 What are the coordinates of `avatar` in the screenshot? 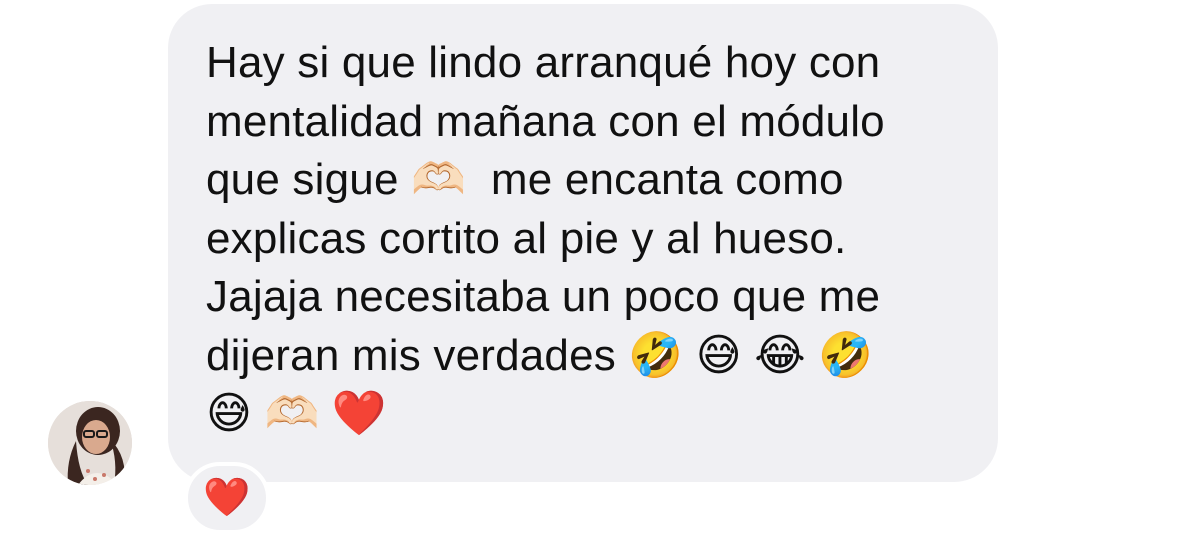 It's located at (90, 443).